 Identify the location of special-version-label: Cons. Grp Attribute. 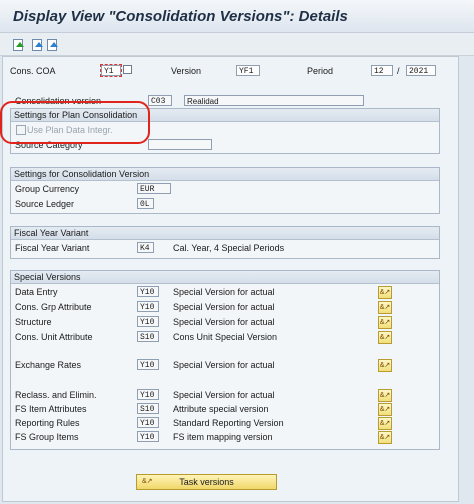
(53, 307).